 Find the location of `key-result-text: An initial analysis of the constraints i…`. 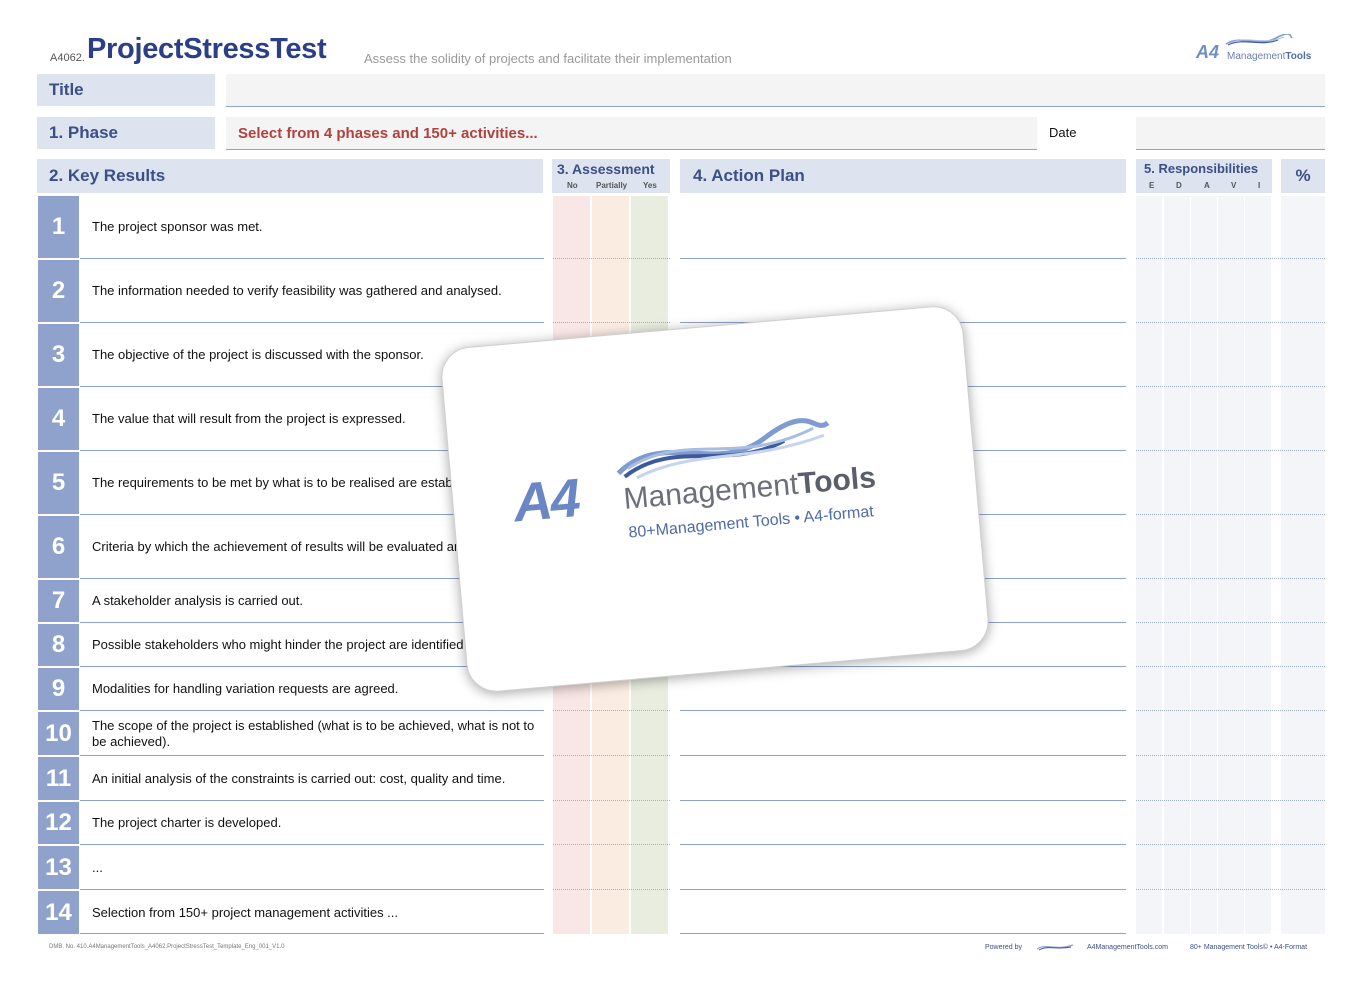

key-result-text: An initial analysis of the constraints i… is located at coordinates (299, 778).